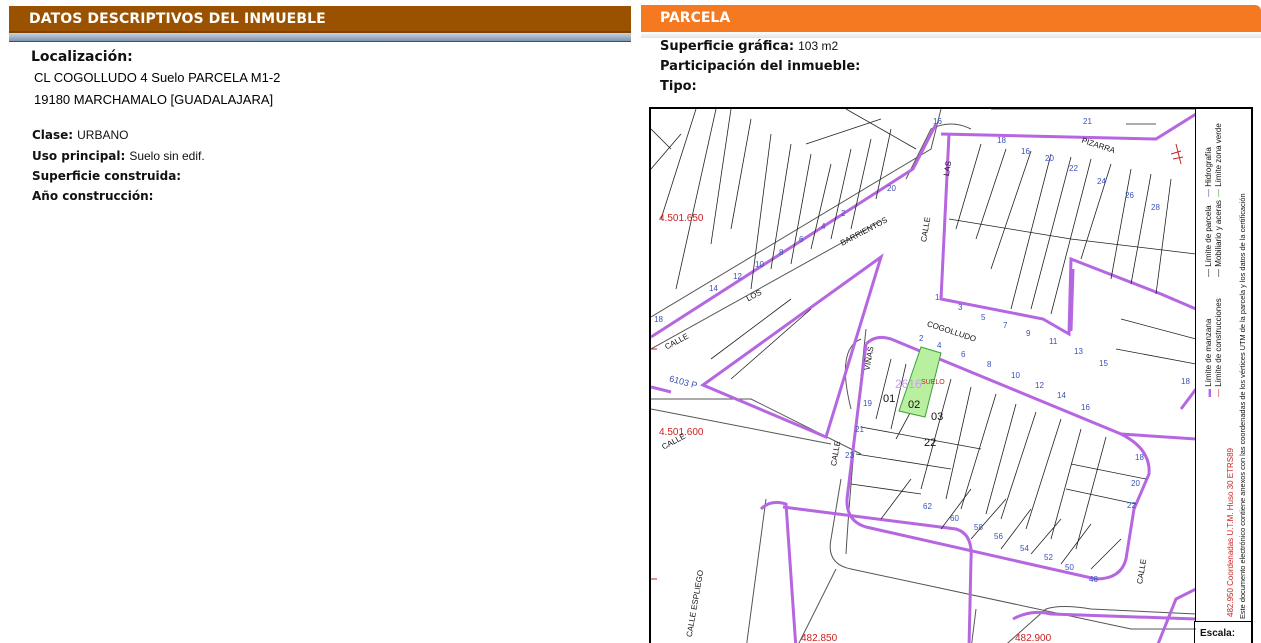  What do you see at coordinates (167, 156) in the screenshot?
I see `main-use-value: Suelo sin edif.` at bounding box center [167, 156].